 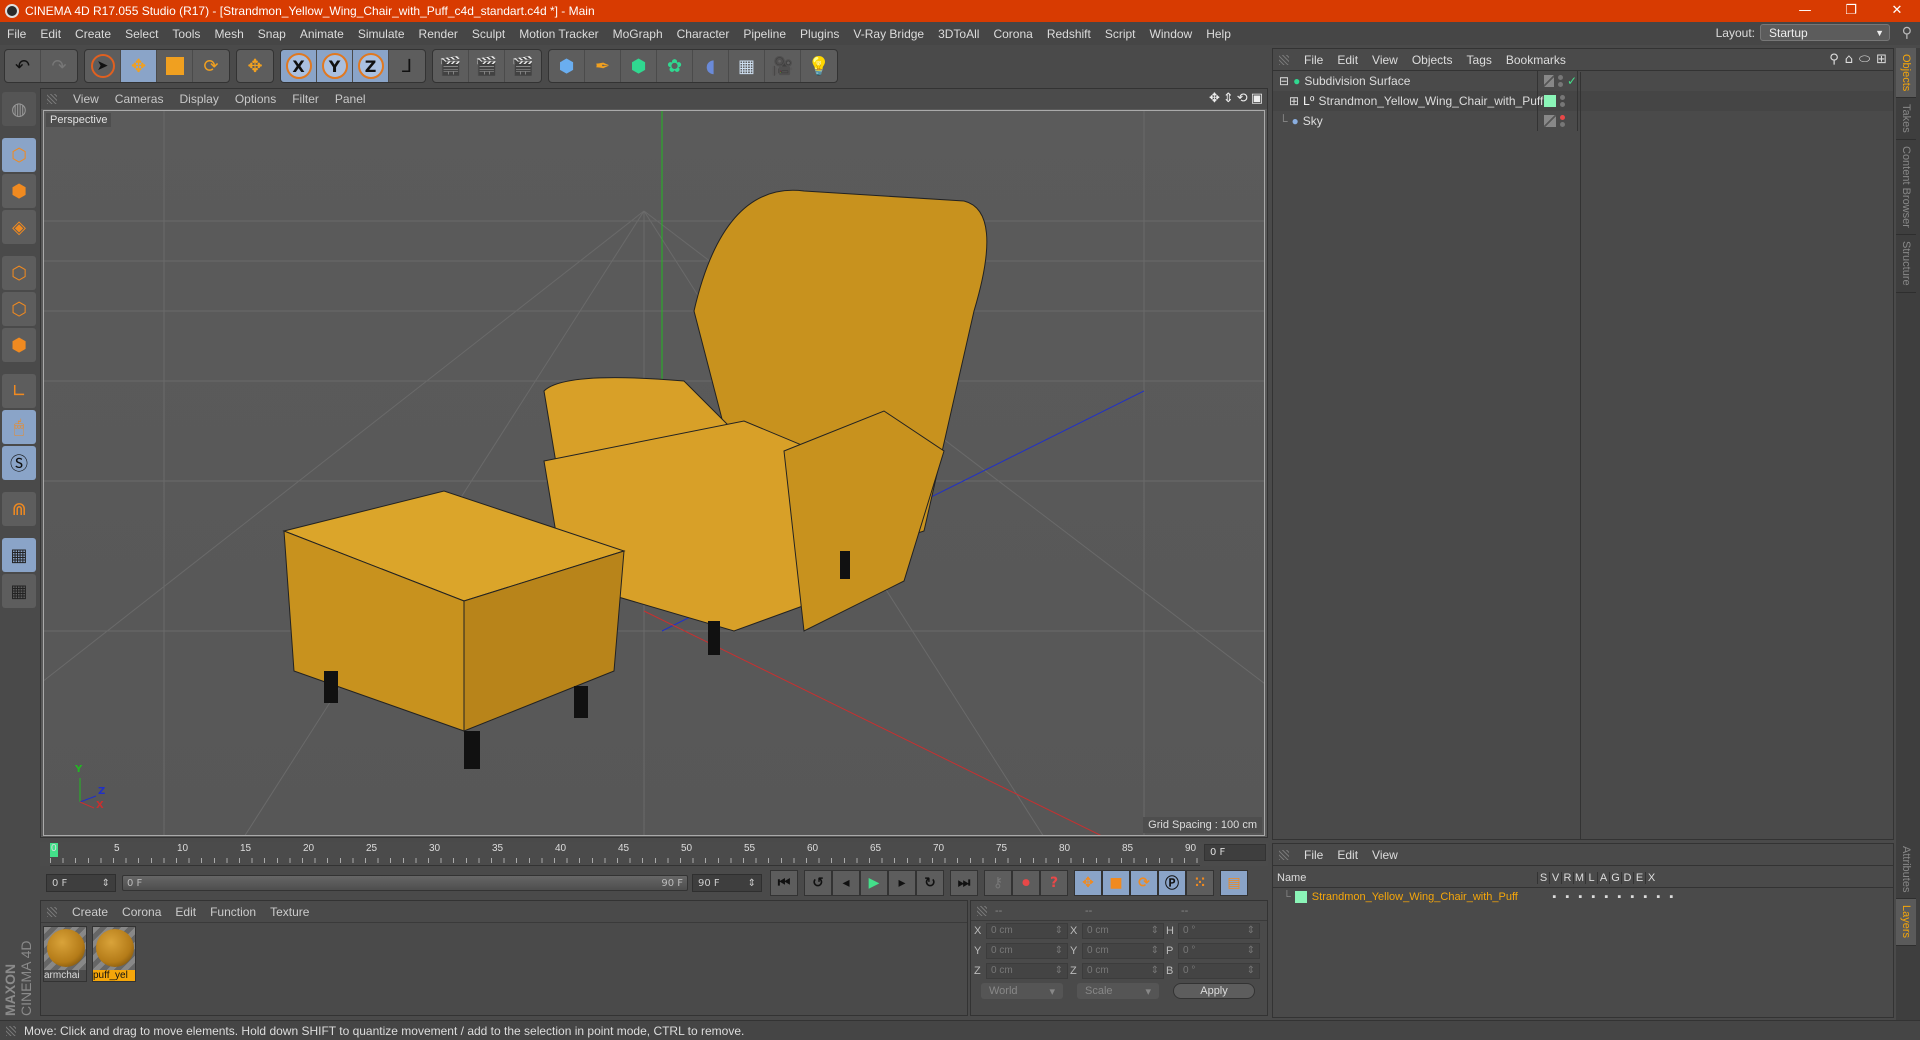 I want to click on menu-file: File, so click(x=16, y=34).